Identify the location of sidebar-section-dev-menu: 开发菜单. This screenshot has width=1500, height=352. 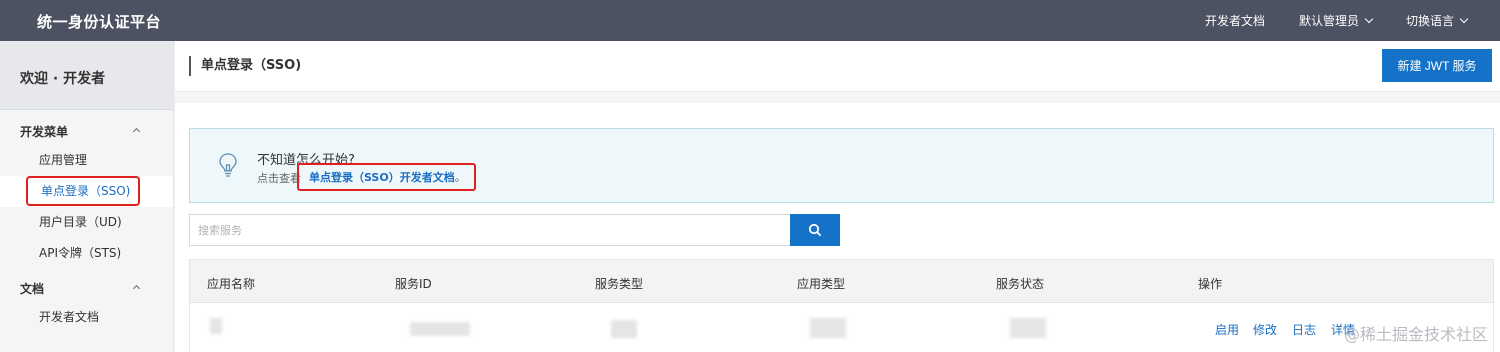
(86, 134).